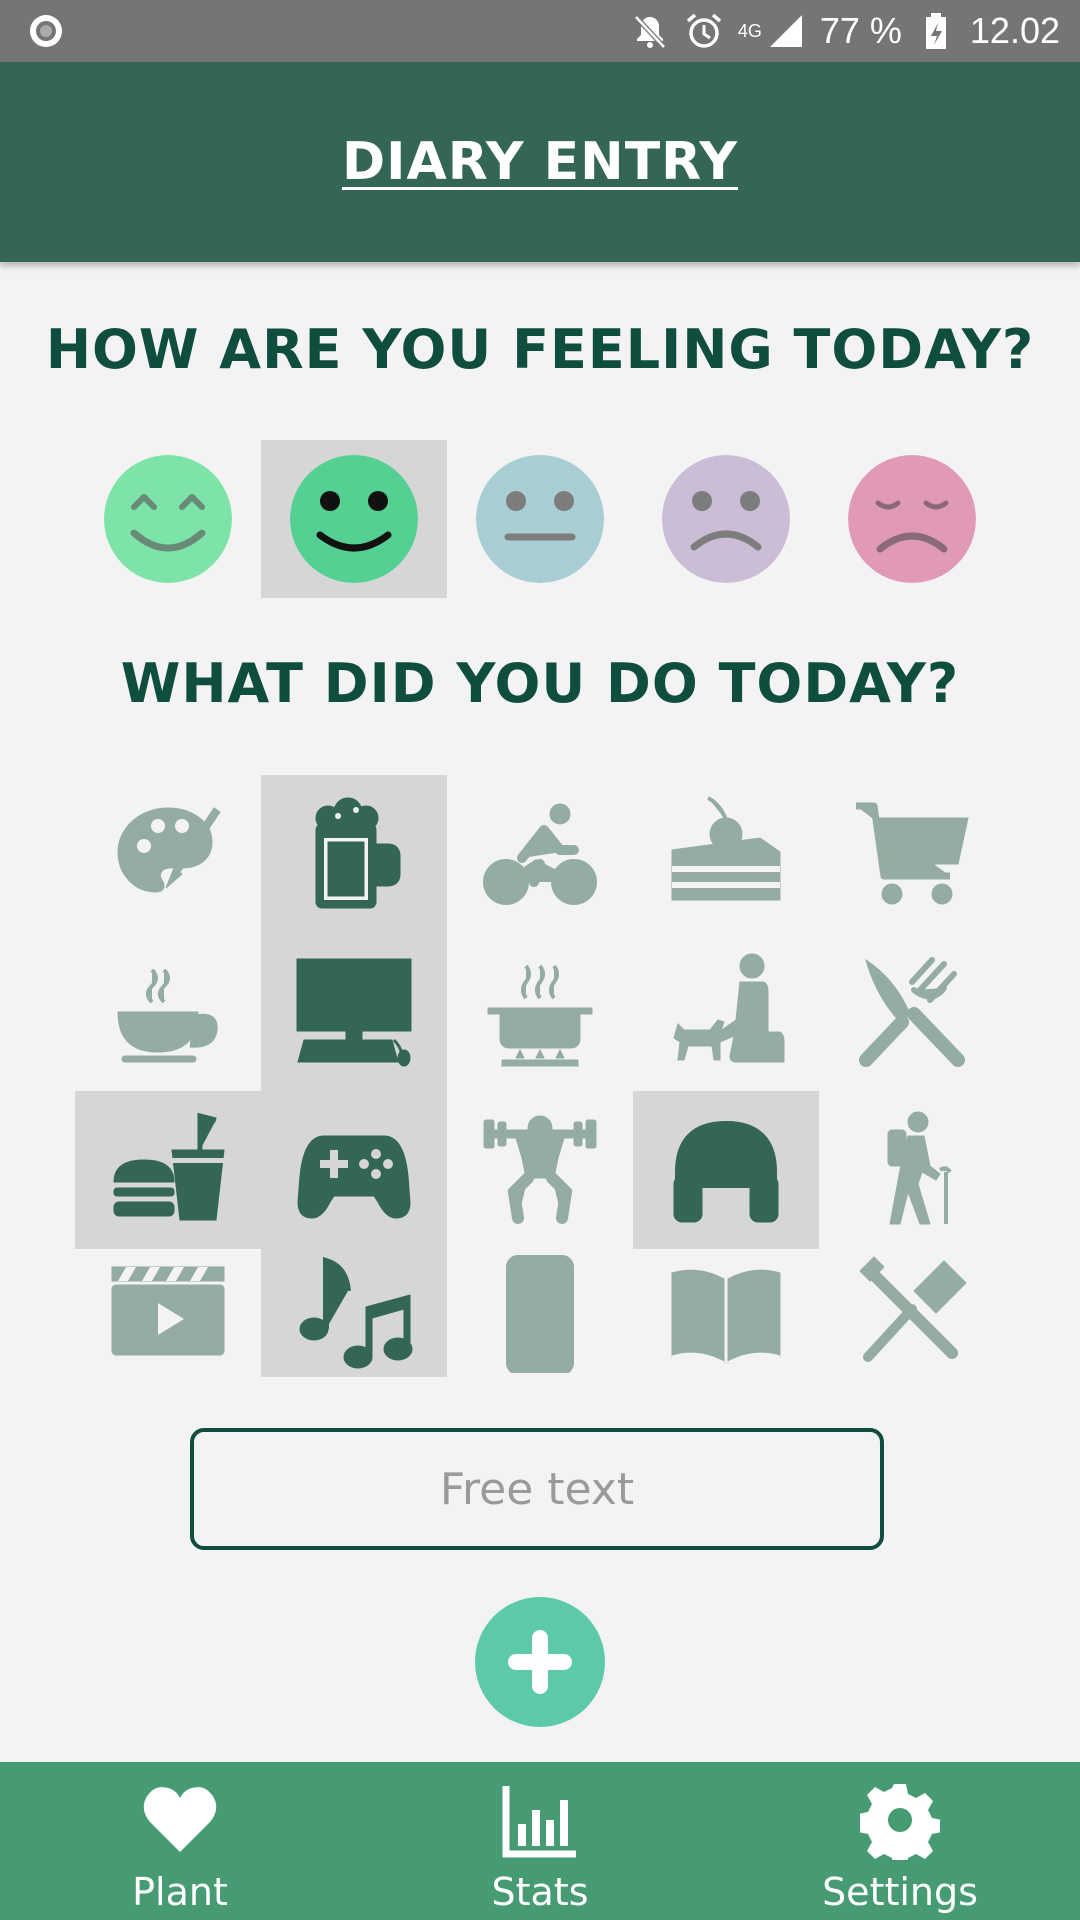 This screenshot has height=1920, width=1080. I want to click on activity-movie, so click(168, 1313).